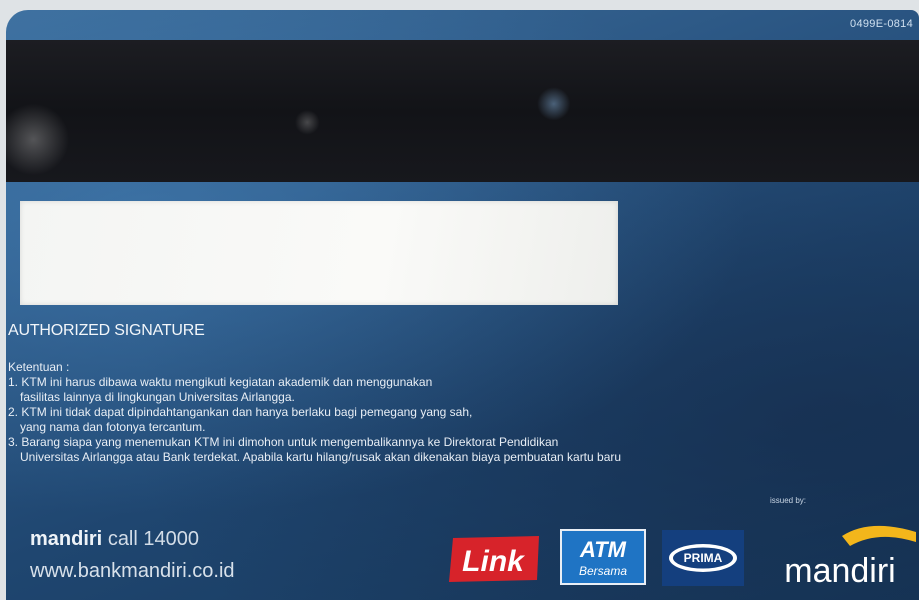 The image size is (919, 600). Describe the element at coordinates (13, 412) in the screenshot. I see `term-number: 2.` at that location.